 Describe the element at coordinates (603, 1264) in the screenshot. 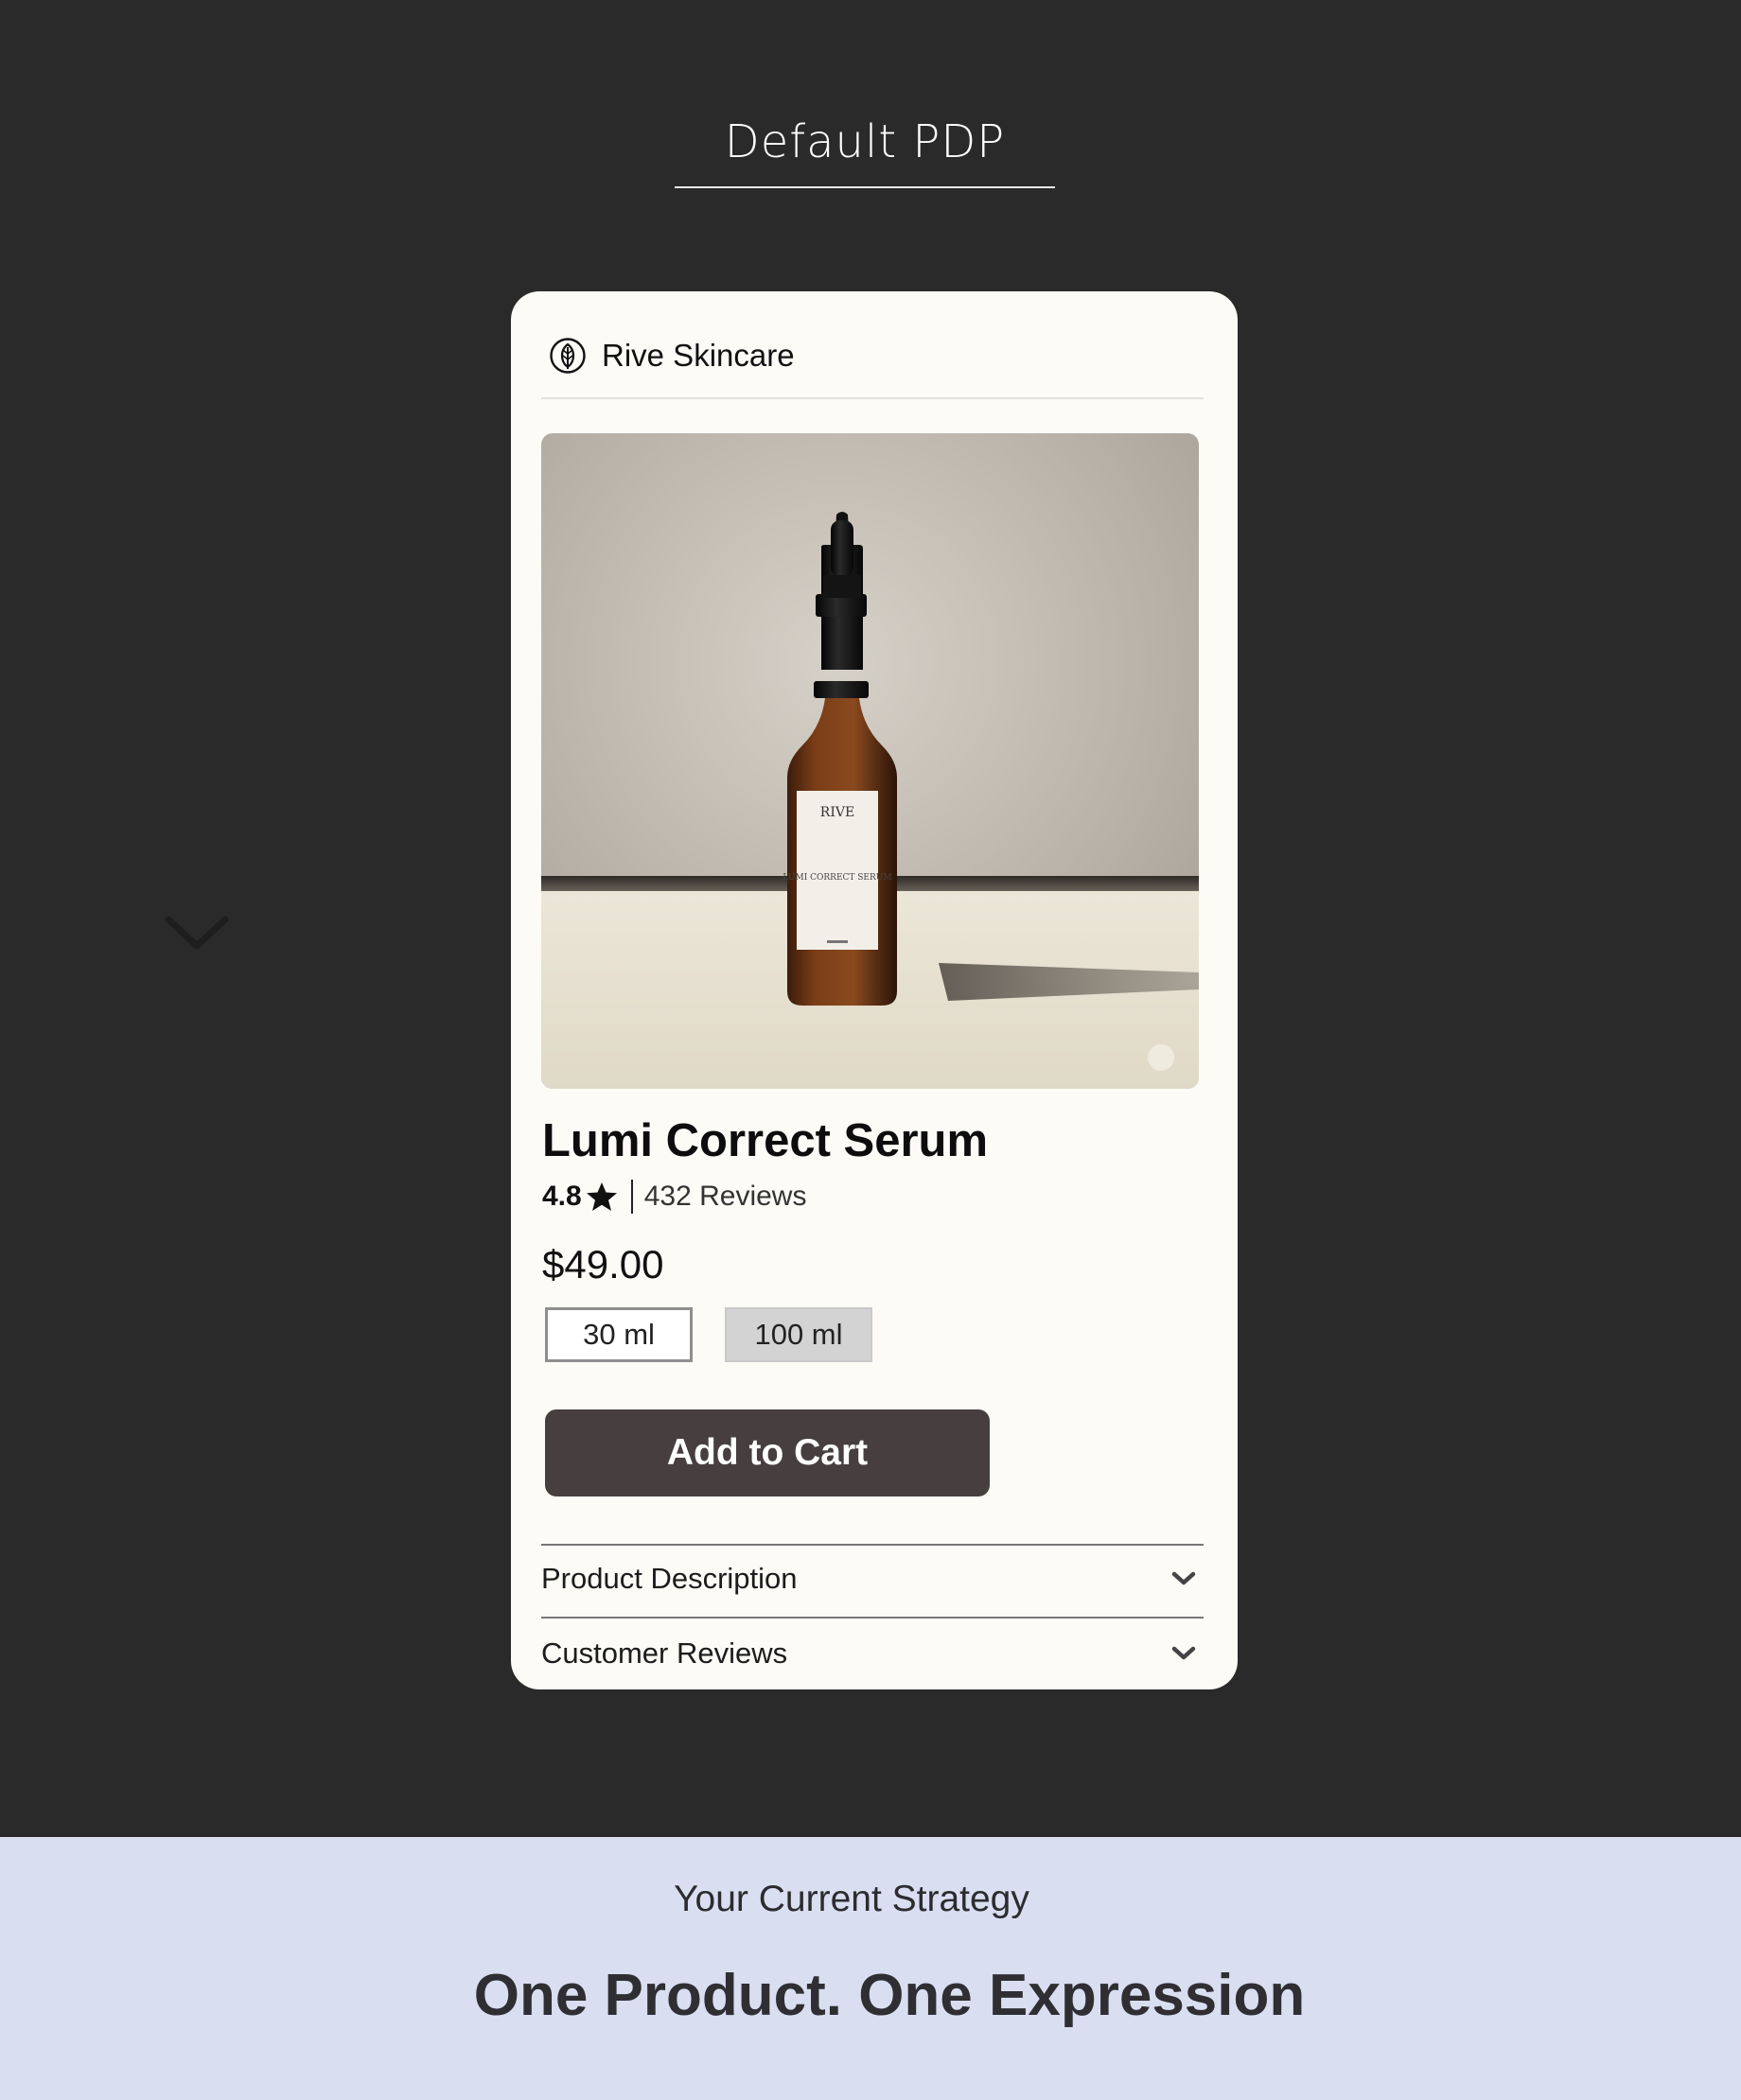

I see `price: $49.00` at that location.